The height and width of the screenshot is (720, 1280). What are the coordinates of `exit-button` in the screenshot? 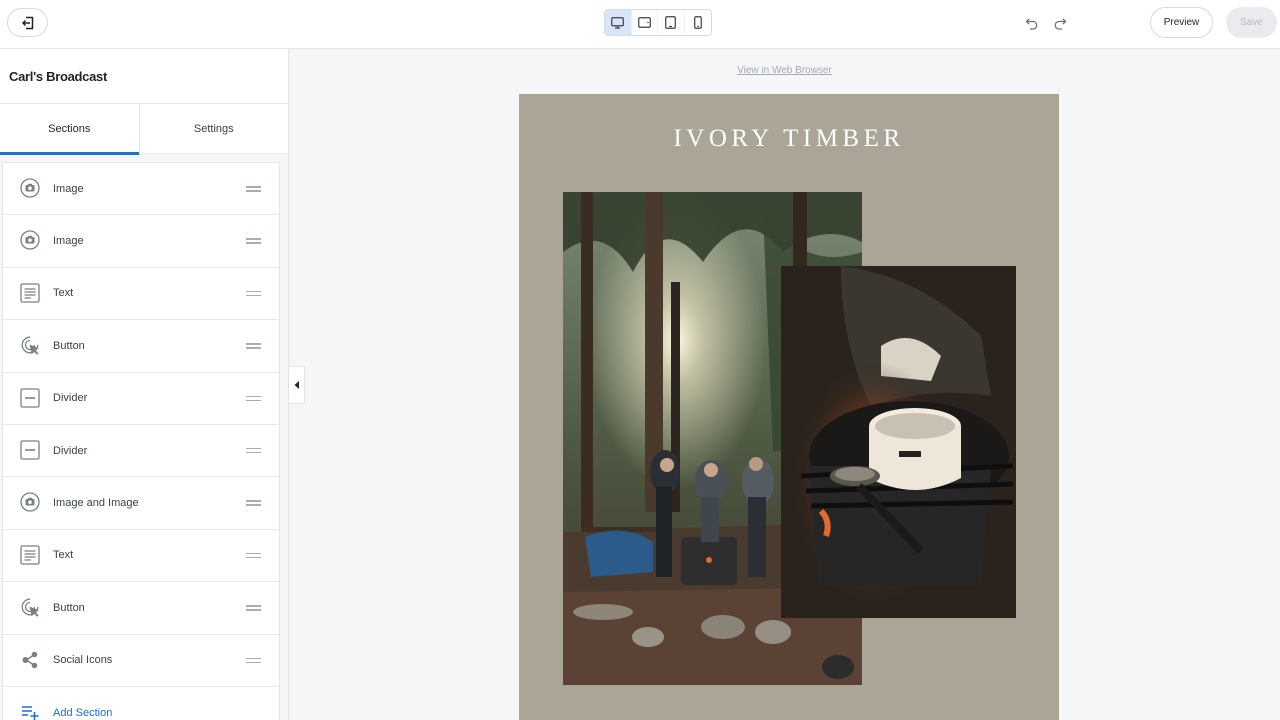 It's located at (27, 22).